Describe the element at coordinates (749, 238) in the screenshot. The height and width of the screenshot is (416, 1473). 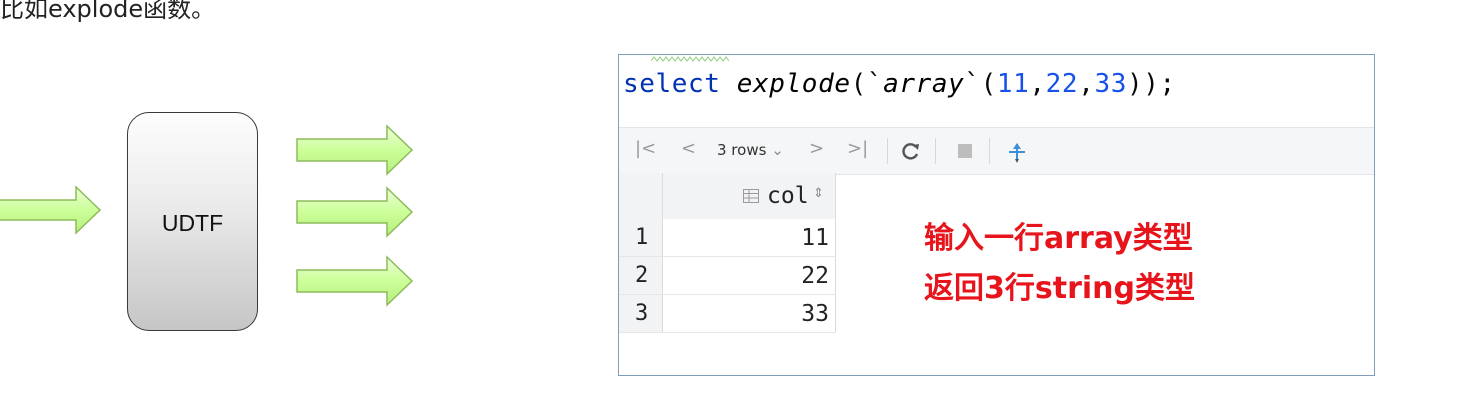
I see `cell-value: 11` at that location.